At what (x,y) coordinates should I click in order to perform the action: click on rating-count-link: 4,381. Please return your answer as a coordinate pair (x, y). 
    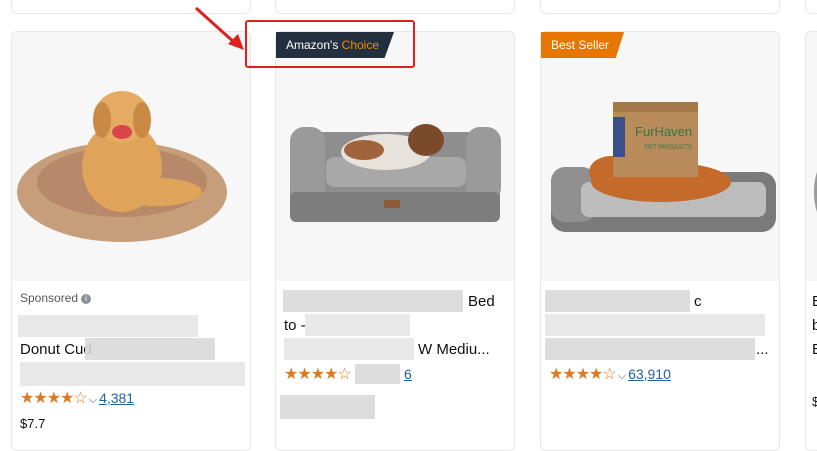
    Looking at the image, I should click on (116, 398).